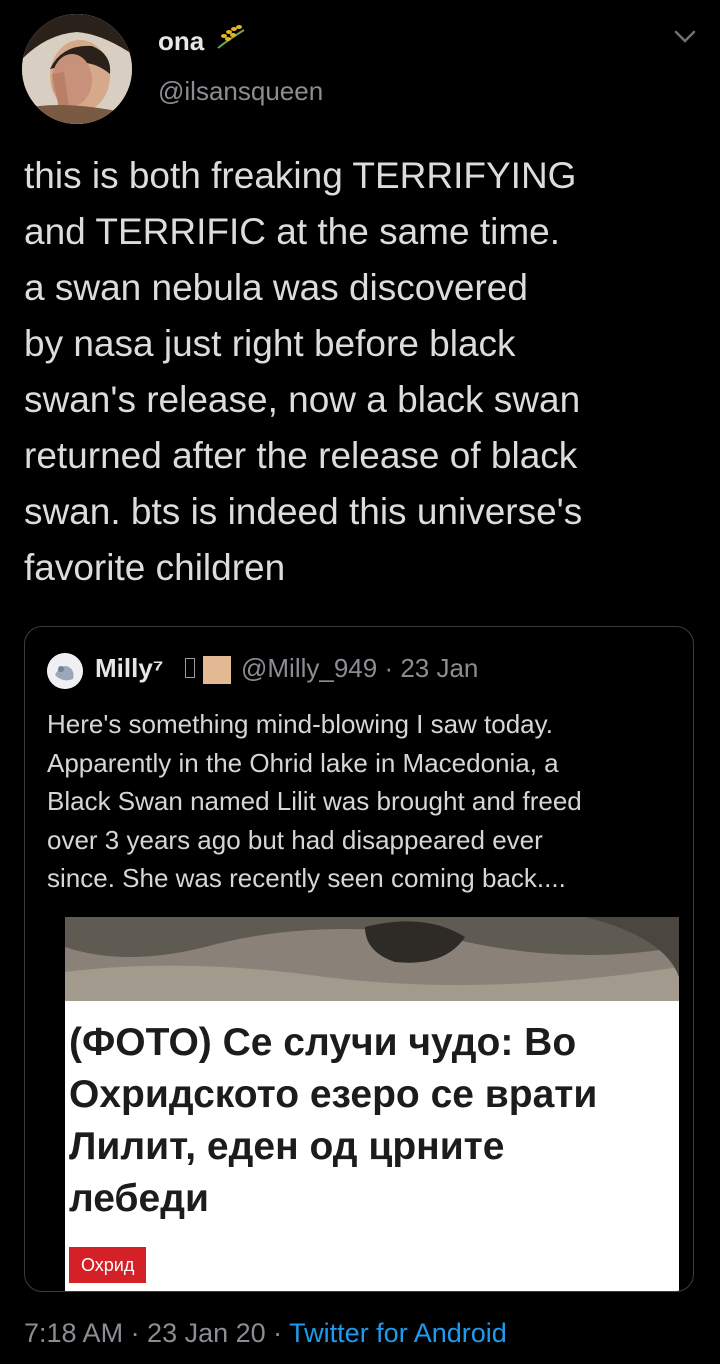 This screenshot has height=1364, width=720. I want to click on wheat-icon, so click(231, 37).